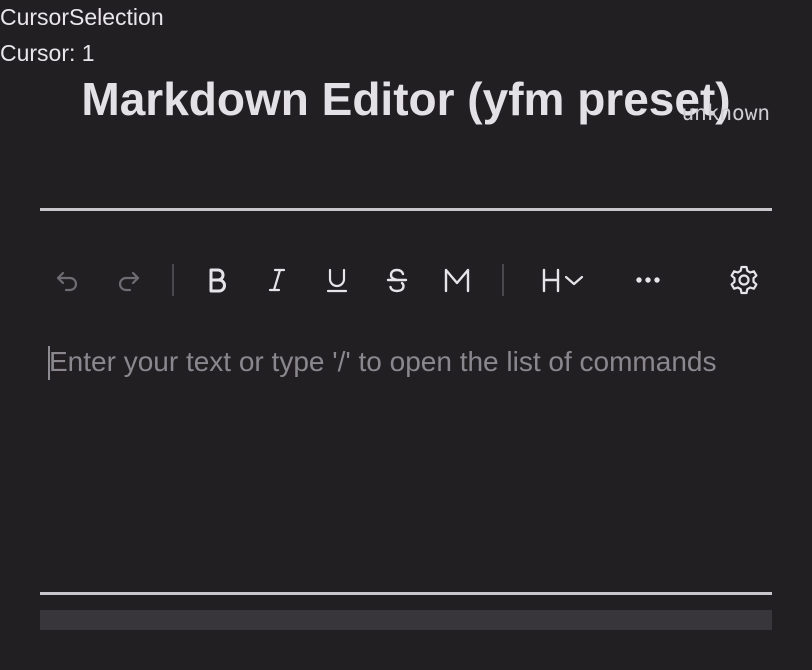  I want to click on undo-button, so click(68, 280).